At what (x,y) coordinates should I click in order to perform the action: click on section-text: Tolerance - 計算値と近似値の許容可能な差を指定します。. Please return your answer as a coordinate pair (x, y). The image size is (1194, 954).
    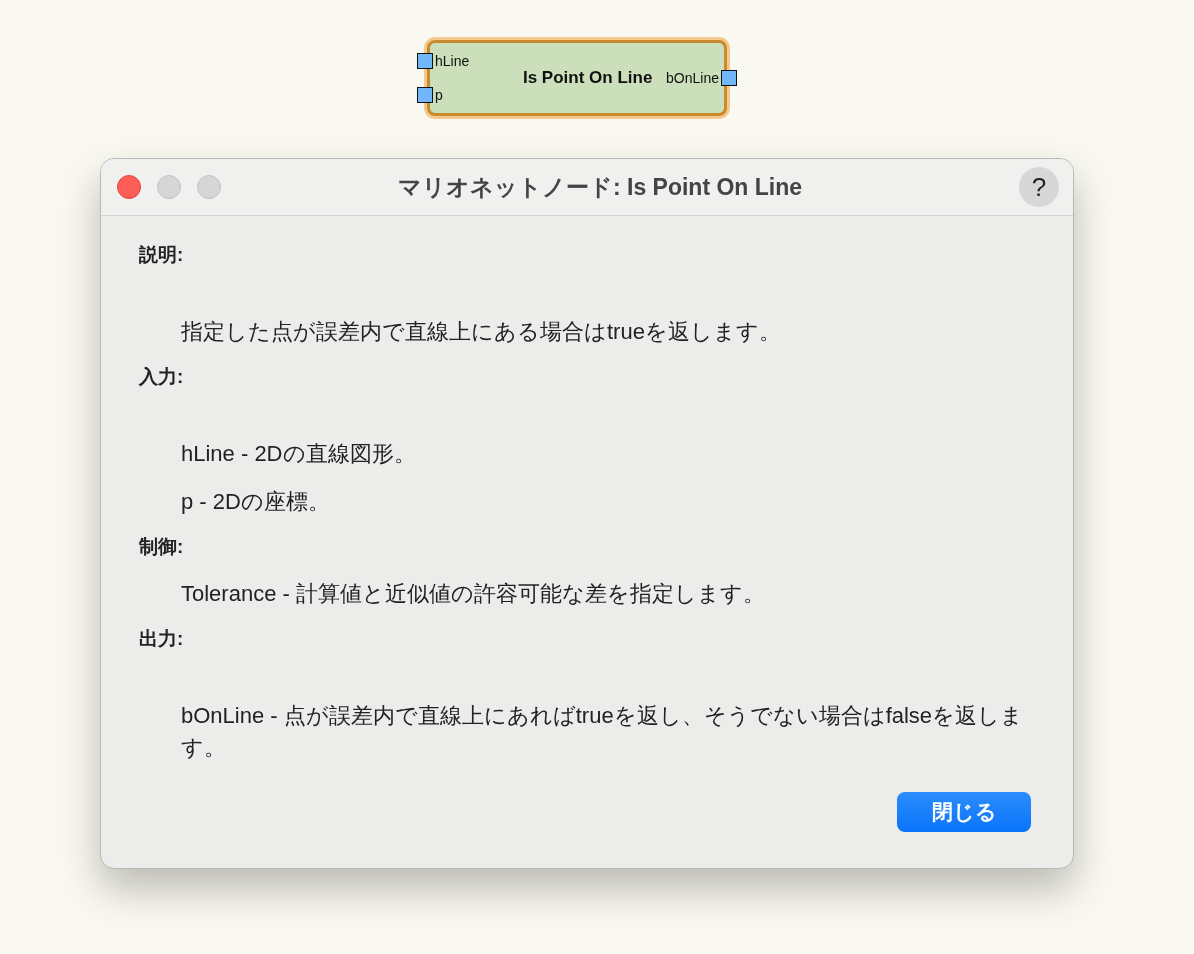
    Looking at the image, I should click on (473, 594).